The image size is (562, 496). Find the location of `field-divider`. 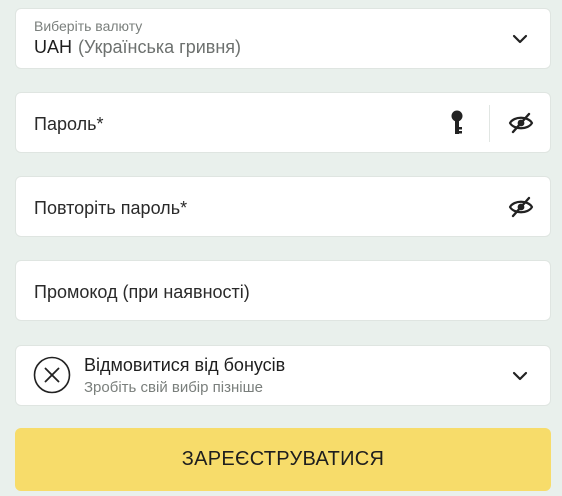

field-divider is located at coordinates (489, 123).